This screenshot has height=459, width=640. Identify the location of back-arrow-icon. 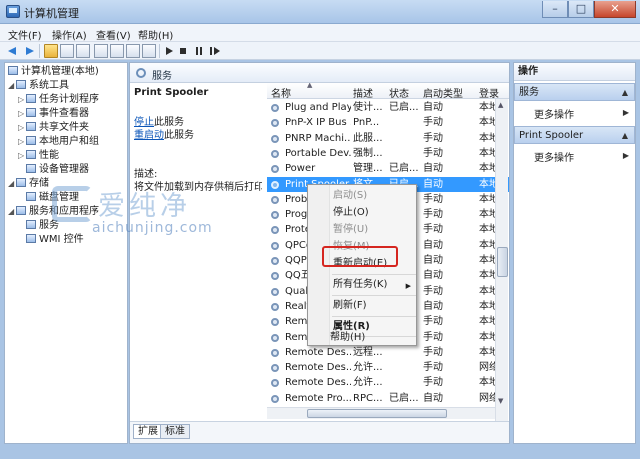
(13, 51).